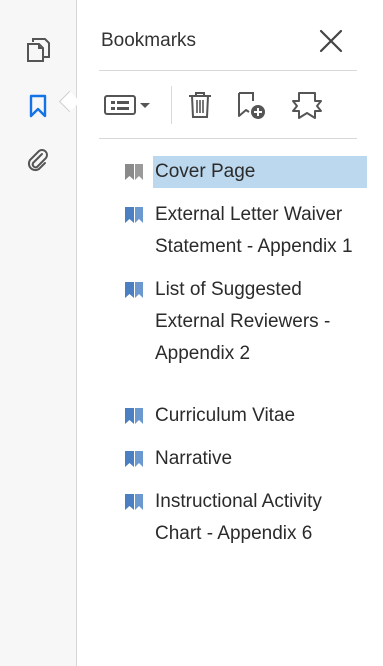  I want to click on paperclip-icon, so click(37, 160).